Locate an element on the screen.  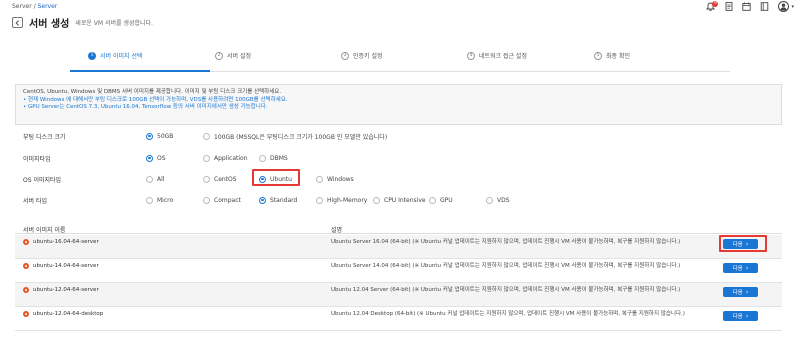
step-number: 4 is located at coordinates (471, 55).